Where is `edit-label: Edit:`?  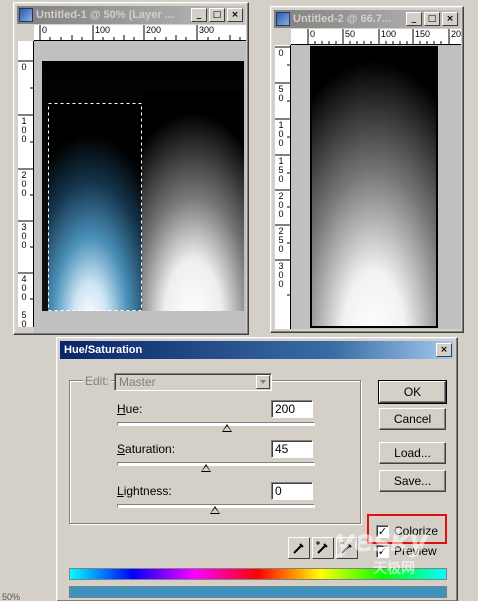
edit-label: Edit: is located at coordinates (97, 381).